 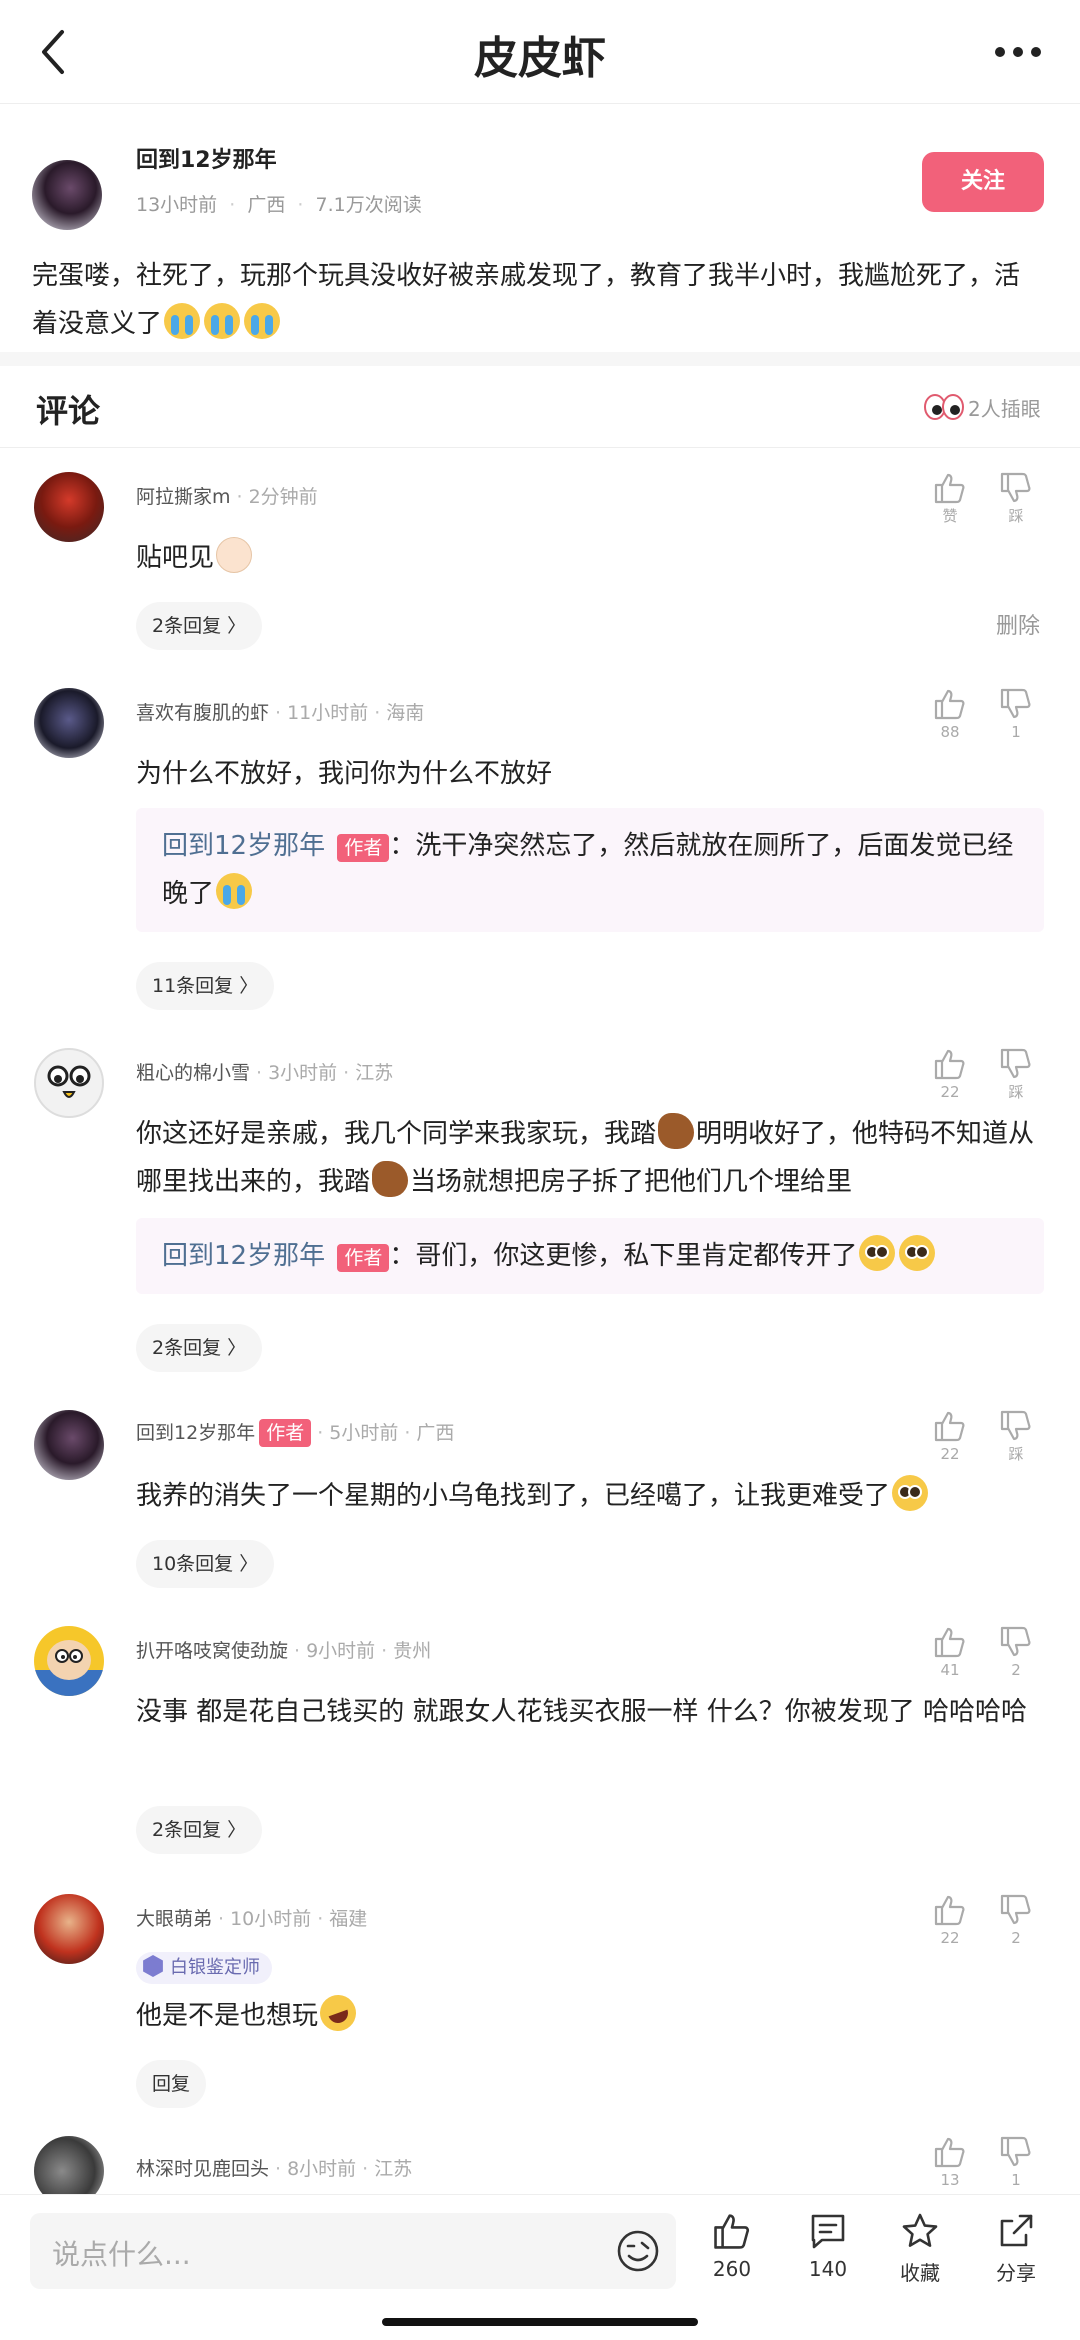 I want to click on like-count: 88, so click(x=950, y=732).